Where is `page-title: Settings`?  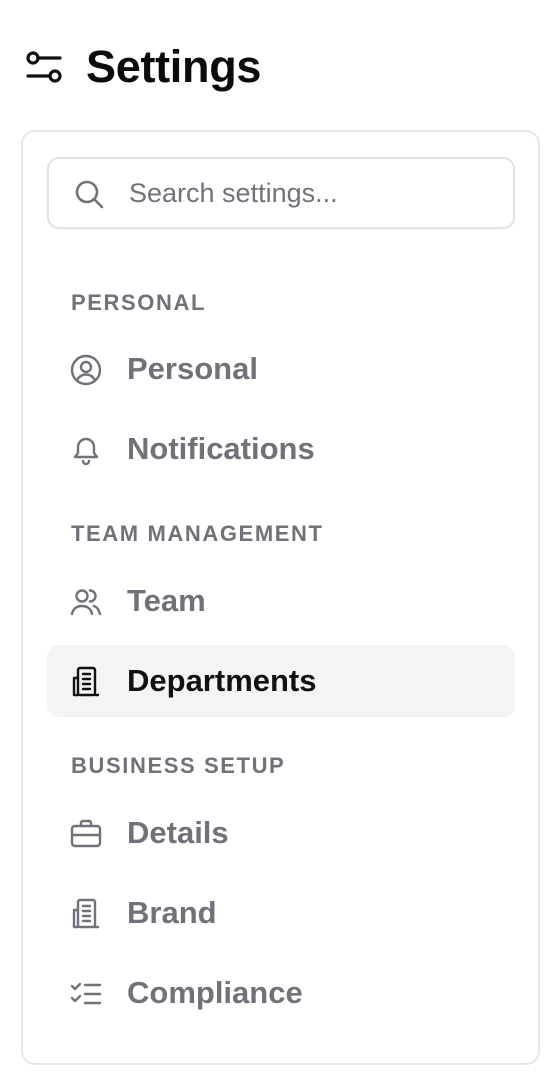
page-title: Settings is located at coordinates (174, 66).